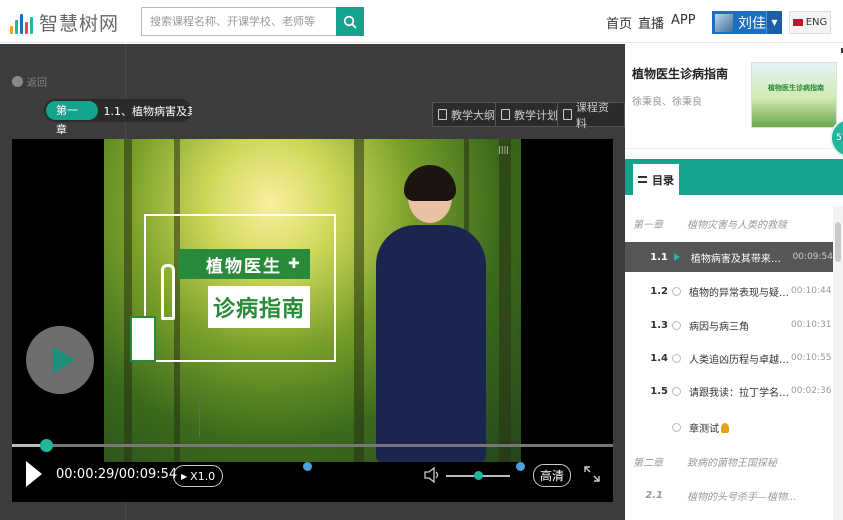 Image resolution: width=843 pixels, height=520 pixels. Describe the element at coordinates (505, 114) in the screenshot. I see `calendar-icon` at that location.